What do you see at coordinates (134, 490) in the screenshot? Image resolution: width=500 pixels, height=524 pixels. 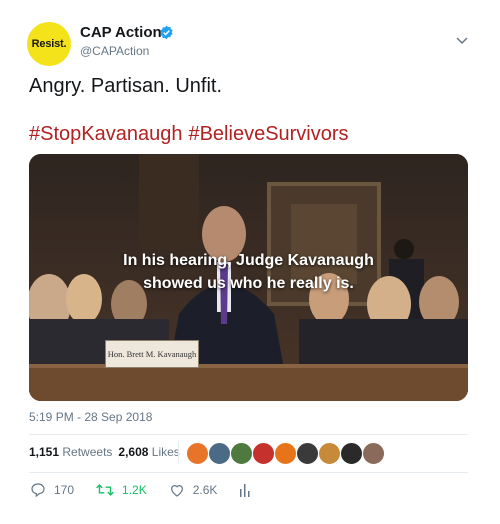 I see `retweet-count: 1.2K` at bounding box center [134, 490].